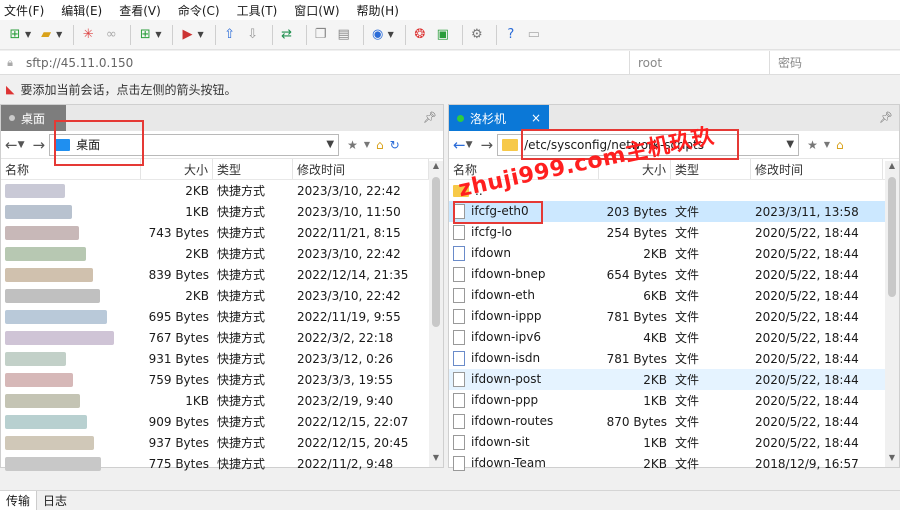  Describe the element at coordinates (700, 62) in the screenshot. I see `username-input: root` at that location.